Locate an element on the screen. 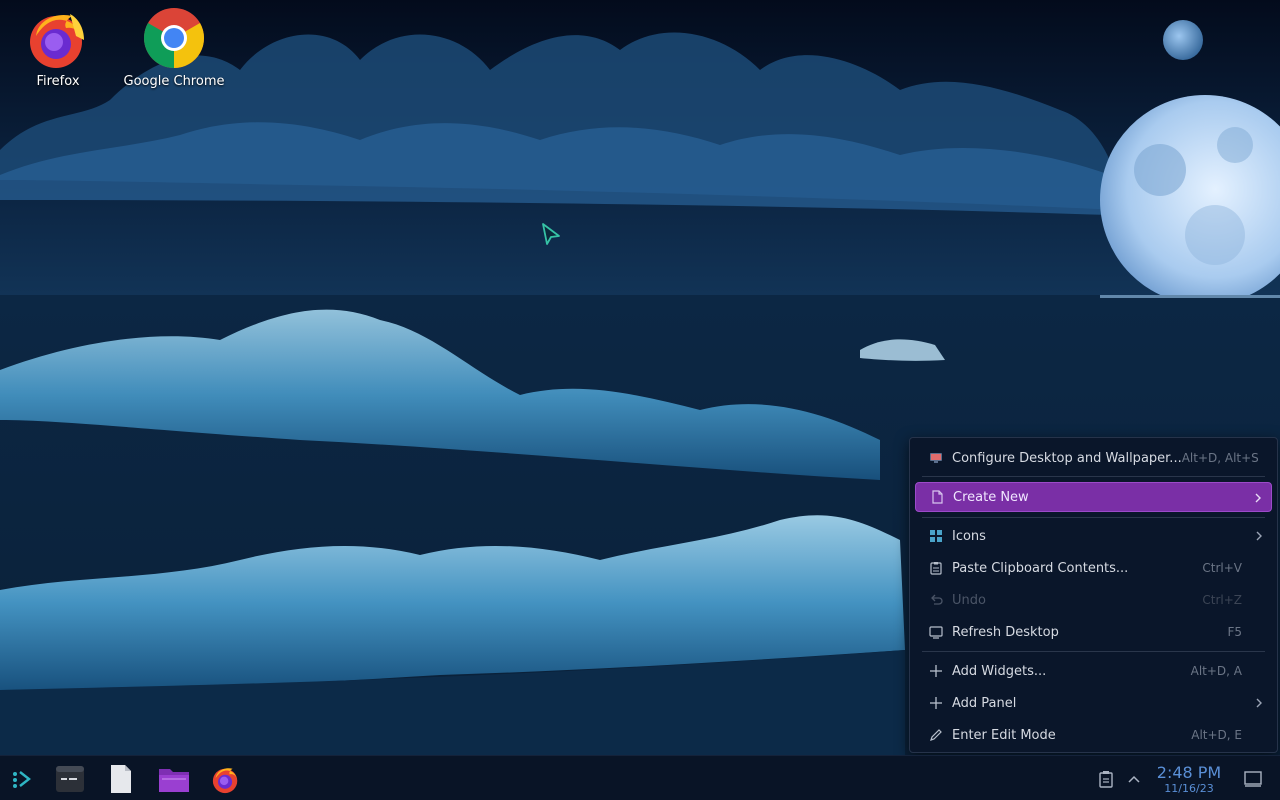 This screenshot has width=1280, height=800. chevron-up-icon is located at coordinates (1134, 779).